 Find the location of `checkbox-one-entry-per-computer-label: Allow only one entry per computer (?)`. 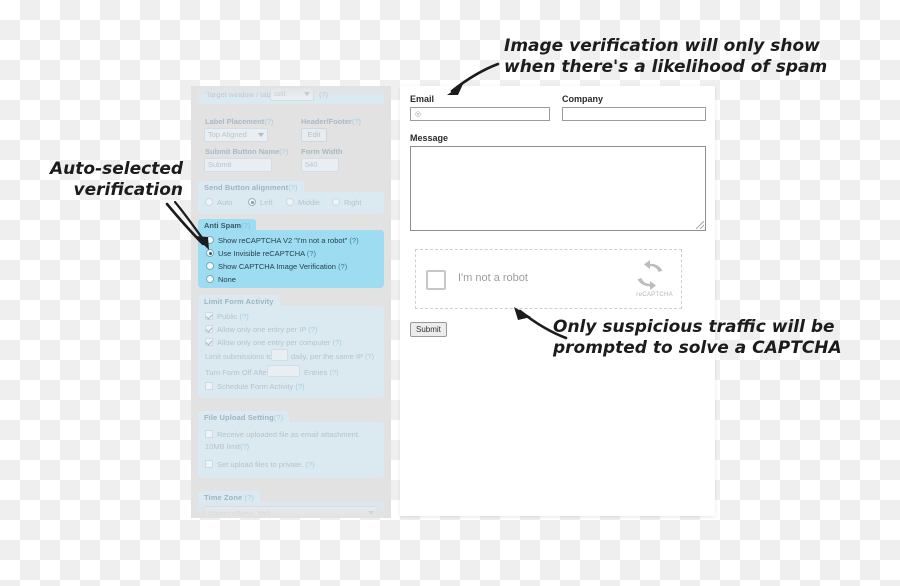

checkbox-one-entry-per-computer-label: Allow only one entry per computer (?) is located at coordinates (279, 342).